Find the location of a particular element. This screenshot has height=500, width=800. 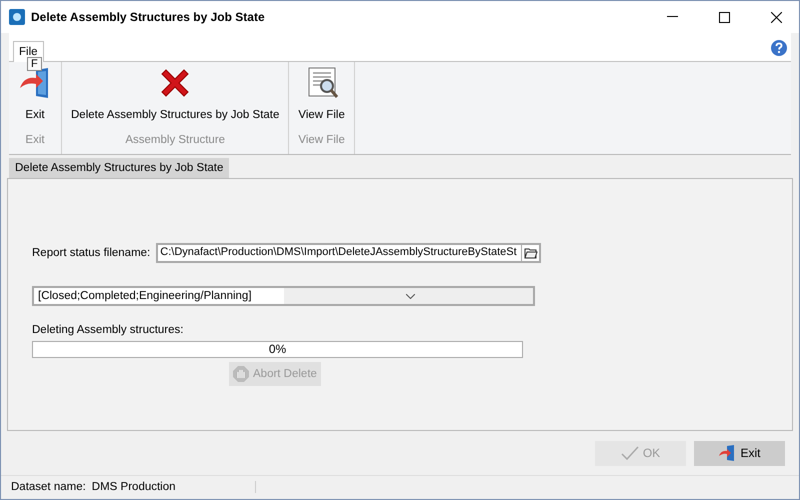

window-title: Delete Assembly Structures by Job State is located at coordinates (148, 17).